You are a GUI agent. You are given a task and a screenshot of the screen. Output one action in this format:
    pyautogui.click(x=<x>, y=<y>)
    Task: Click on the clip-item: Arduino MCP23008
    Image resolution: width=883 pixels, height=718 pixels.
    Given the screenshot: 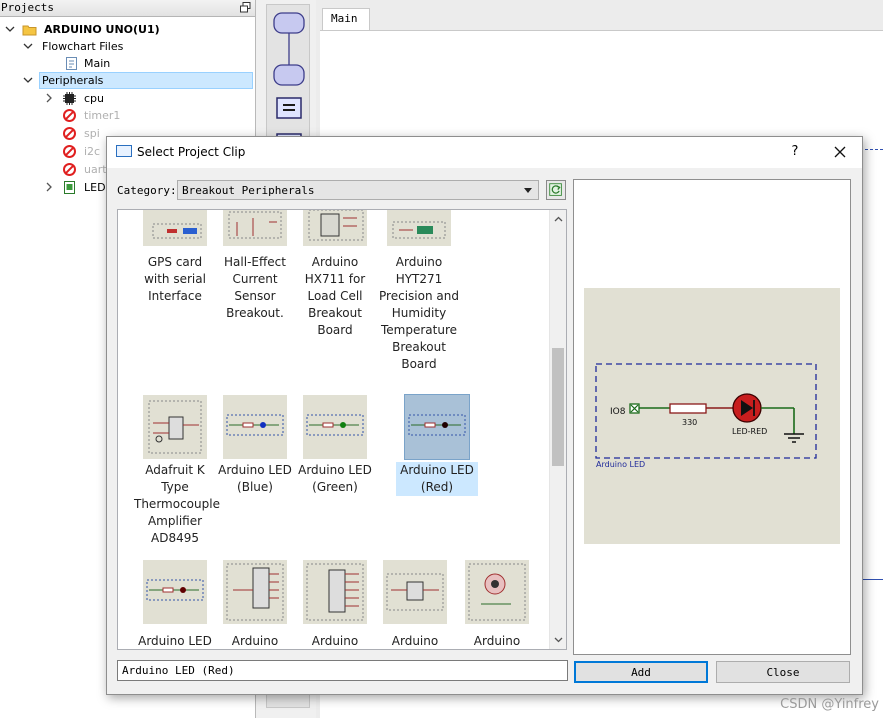 What is the action you would take?
    pyautogui.click(x=255, y=604)
    